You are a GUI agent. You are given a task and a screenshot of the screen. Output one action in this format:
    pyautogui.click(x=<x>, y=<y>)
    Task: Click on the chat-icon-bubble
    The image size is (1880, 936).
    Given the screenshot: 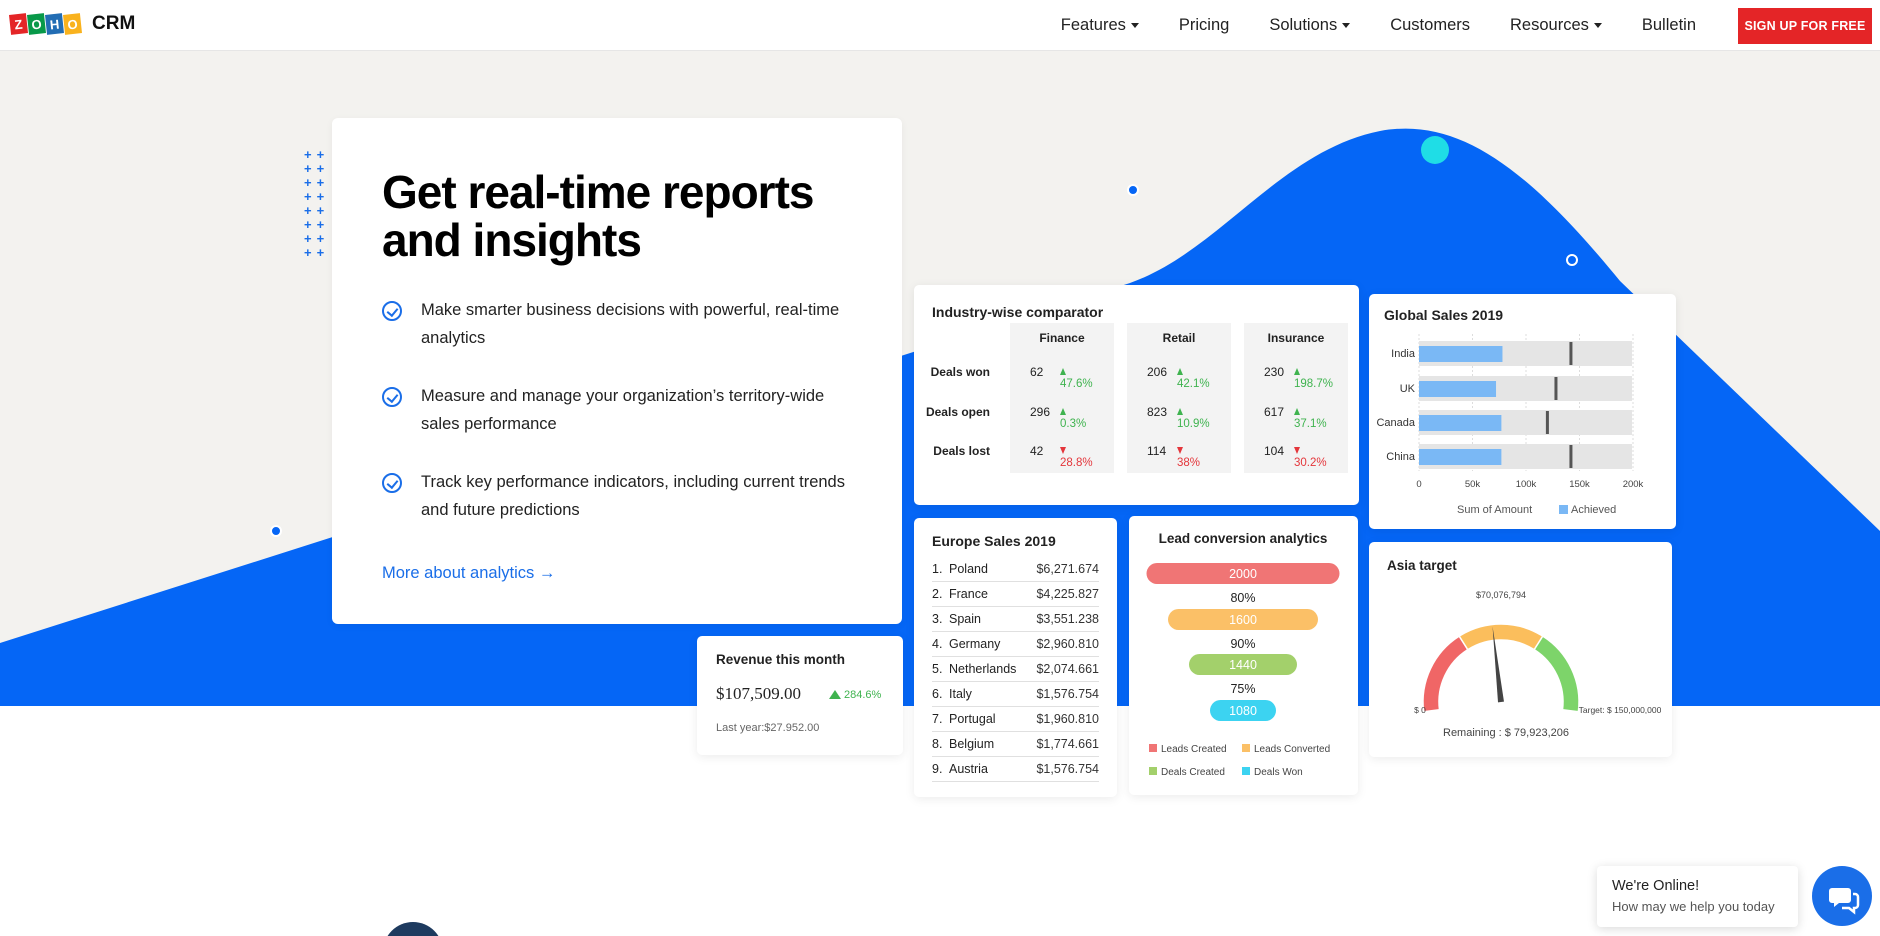 What is the action you would take?
    pyautogui.click(x=1840, y=897)
    